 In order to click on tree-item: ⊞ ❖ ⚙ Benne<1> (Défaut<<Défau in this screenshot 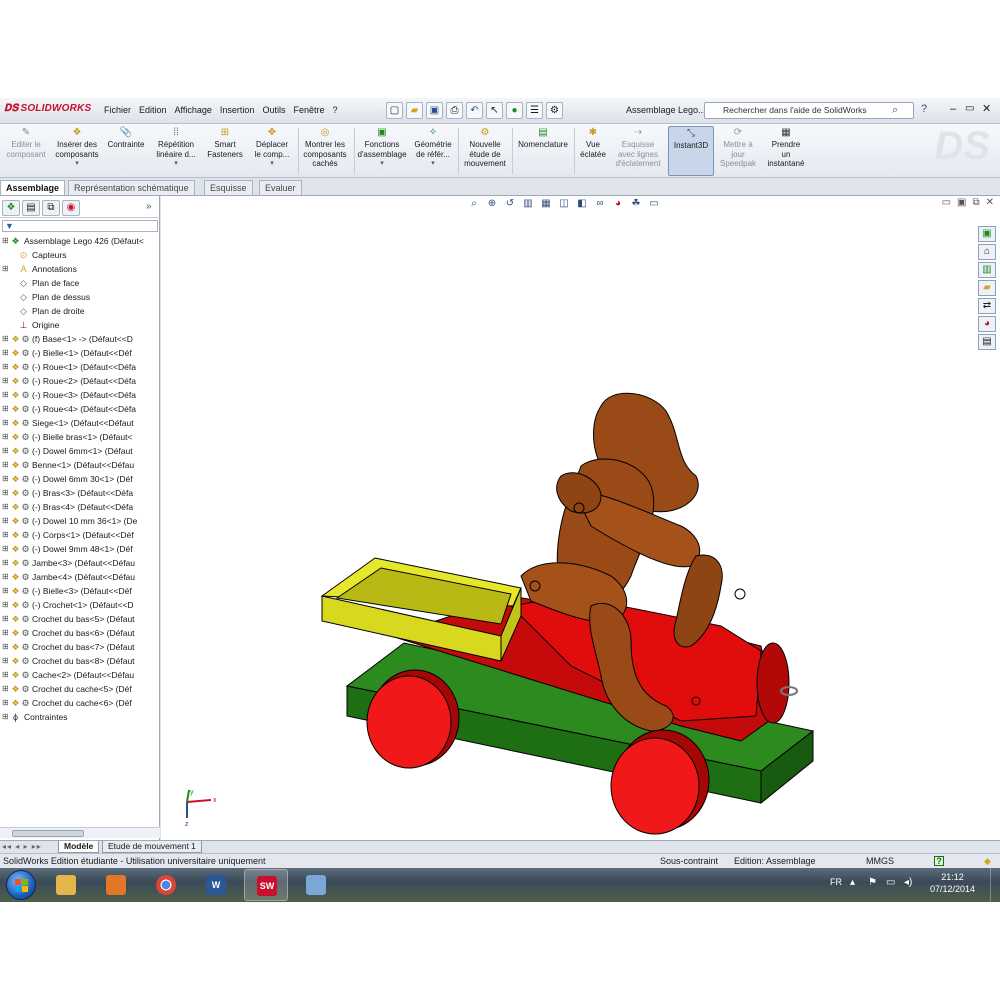, I will do `click(80, 465)`.